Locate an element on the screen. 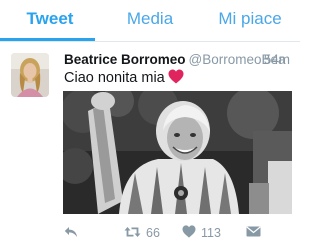 The width and height of the screenshot is (320, 249). direct-message-icon is located at coordinates (253, 233).